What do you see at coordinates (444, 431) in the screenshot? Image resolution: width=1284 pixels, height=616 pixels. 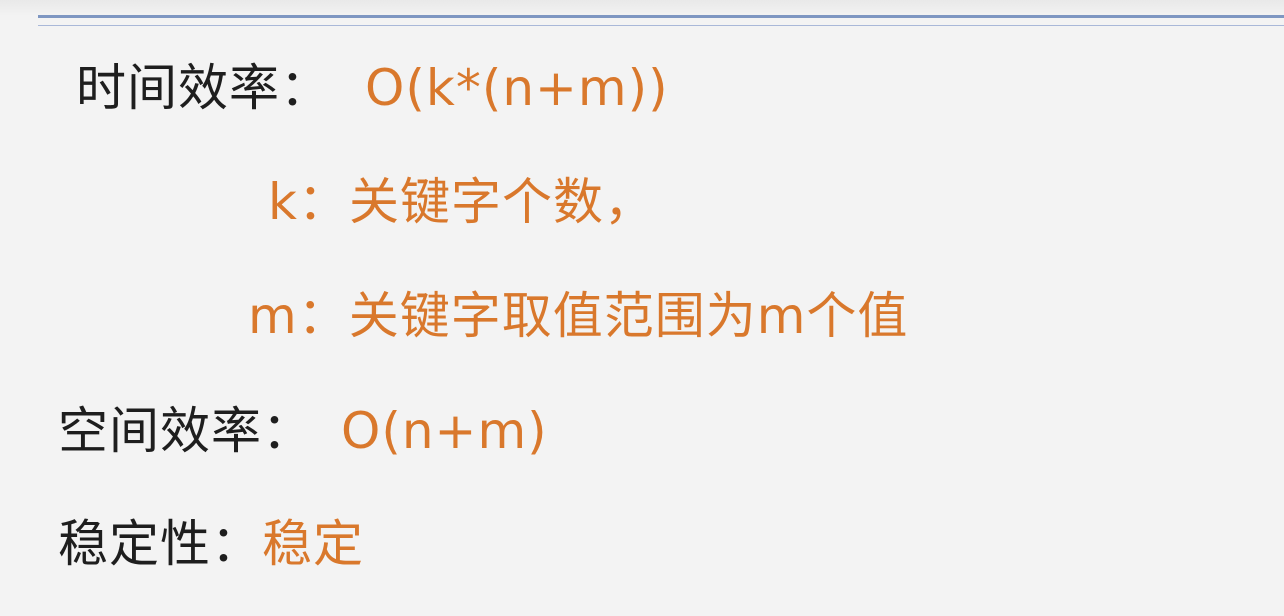 I see `space-efficiency-value: O(n+m)` at bounding box center [444, 431].